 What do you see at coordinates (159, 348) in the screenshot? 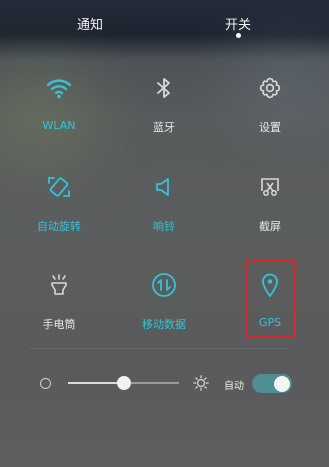
I see `divider` at bounding box center [159, 348].